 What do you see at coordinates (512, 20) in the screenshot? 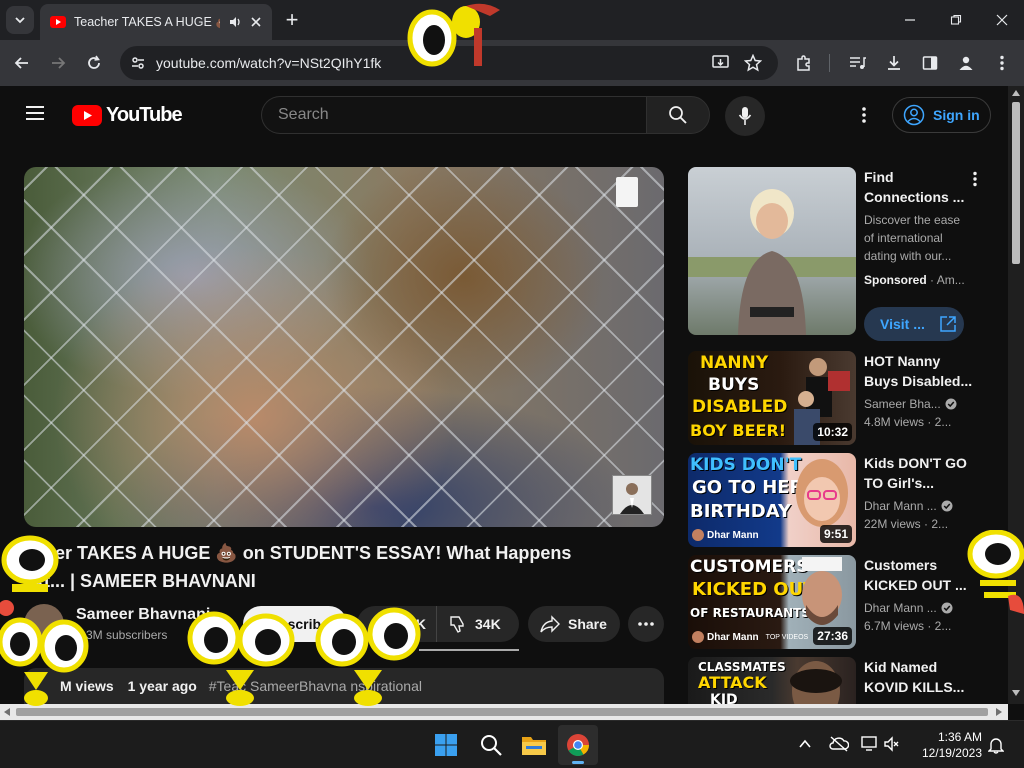
I see `tab-strip: Teacher TAKES A HUGE 💩 +` at bounding box center [512, 20].